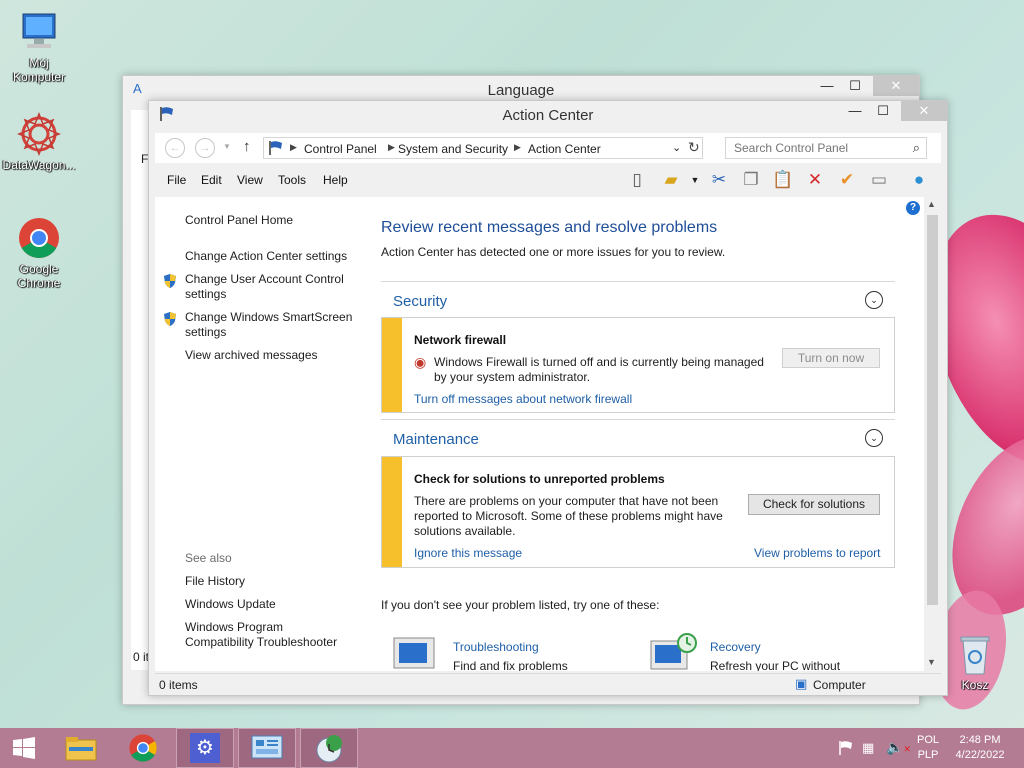 The image size is (1024, 768). What do you see at coordinates (846, 749) in the screenshot?
I see `action-center-flag-icon` at bounding box center [846, 749].